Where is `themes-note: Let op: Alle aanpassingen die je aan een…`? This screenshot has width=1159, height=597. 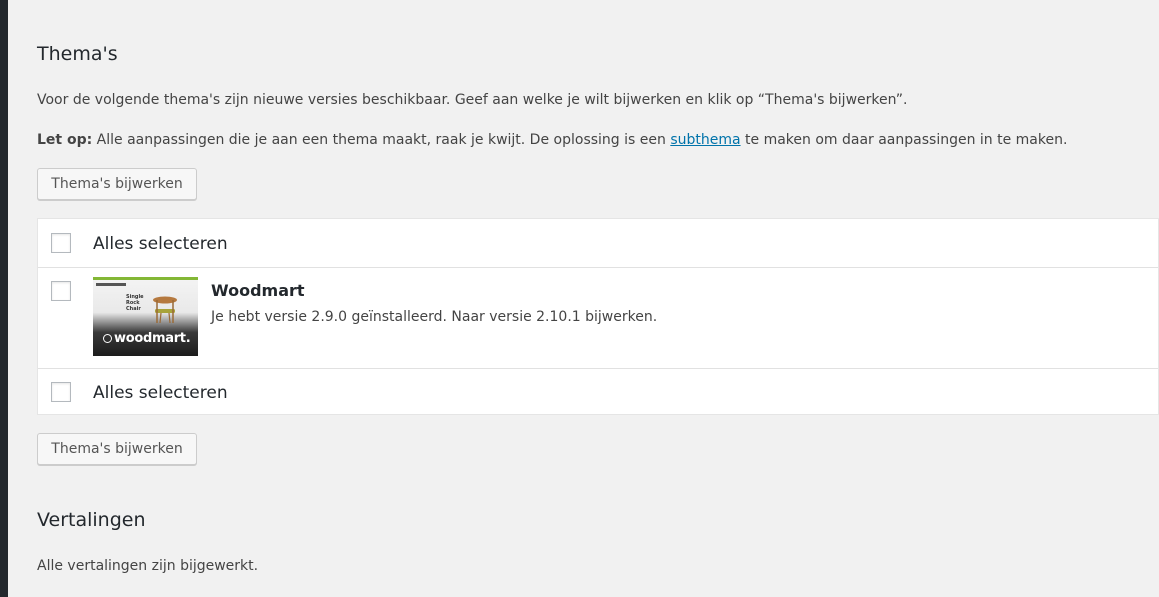 themes-note: Let op: Alle aanpassingen die je aan een… is located at coordinates (552, 140).